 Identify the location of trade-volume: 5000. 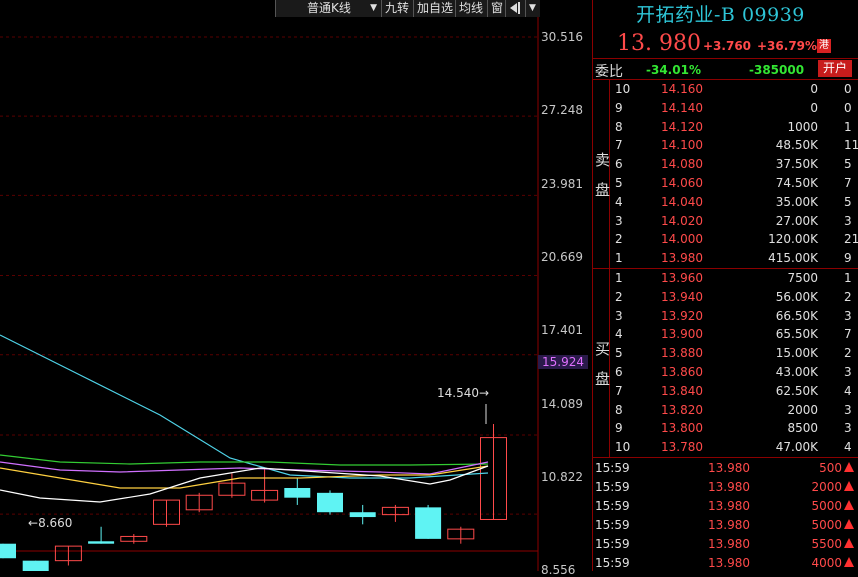
(826, 525).